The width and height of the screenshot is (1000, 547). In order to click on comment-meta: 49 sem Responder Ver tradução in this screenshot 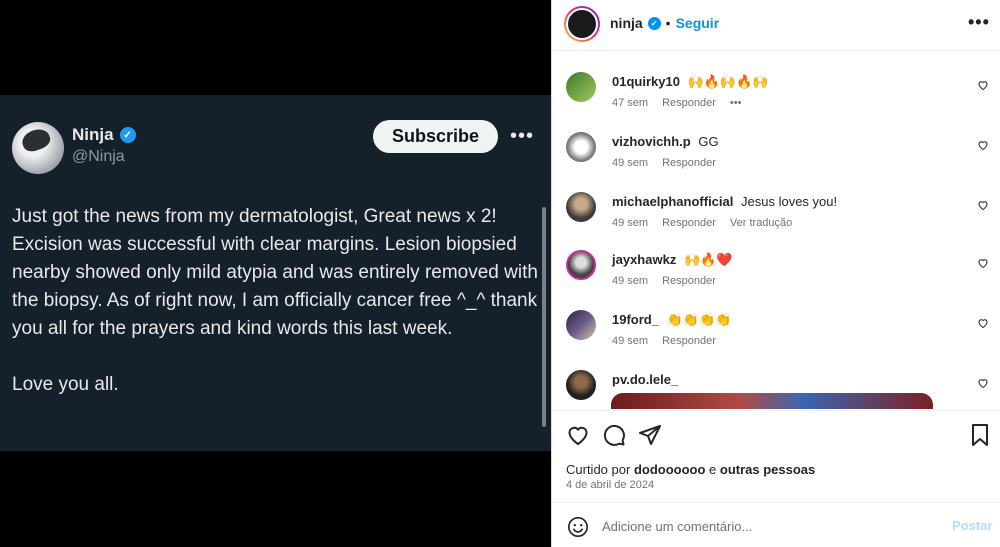, I will do `click(702, 223)`.